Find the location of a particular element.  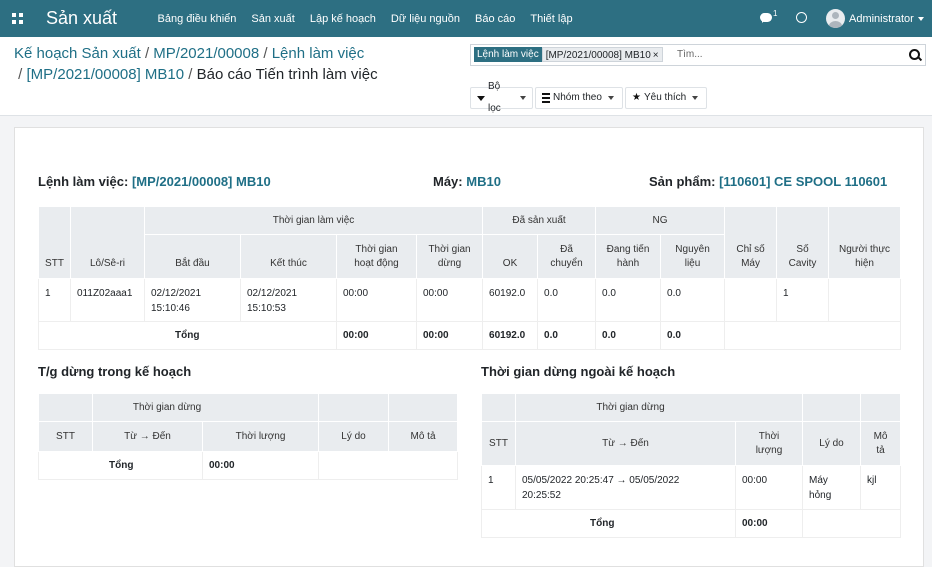

menu-item-dashboard: Bảng điều khiển is located at coordinates (197, 19).